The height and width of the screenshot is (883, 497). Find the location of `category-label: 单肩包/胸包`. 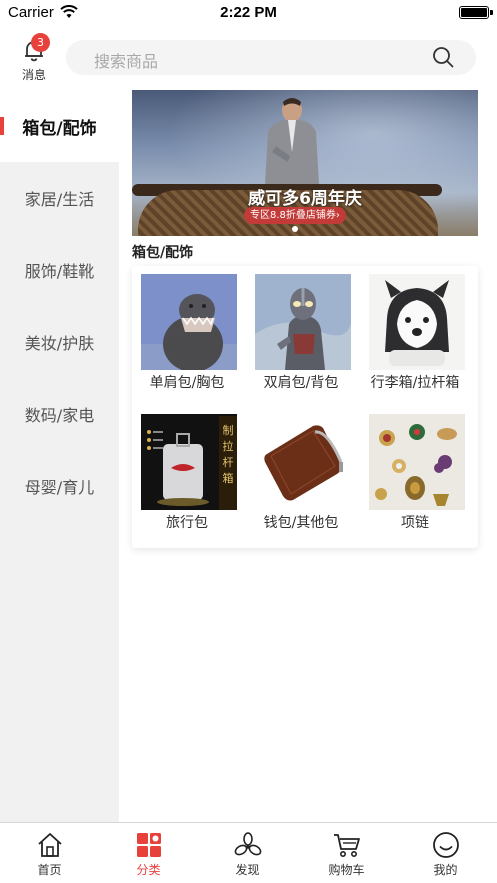

category-label: 单肩包/胸包 is located at coordinates (187, 383).